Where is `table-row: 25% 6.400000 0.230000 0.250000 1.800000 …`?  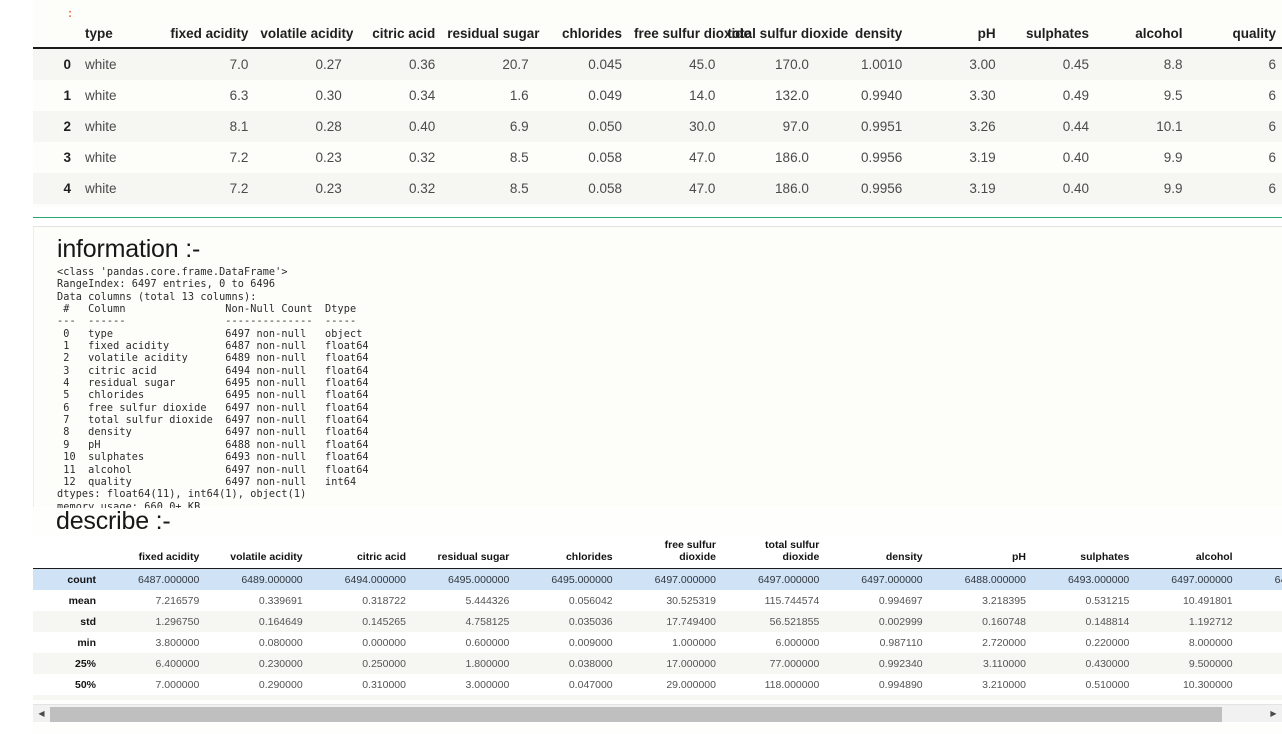 table-row: 25% 6.400000 0.230000 0.250000 1.800000 … is located at coordinates (657, 663).